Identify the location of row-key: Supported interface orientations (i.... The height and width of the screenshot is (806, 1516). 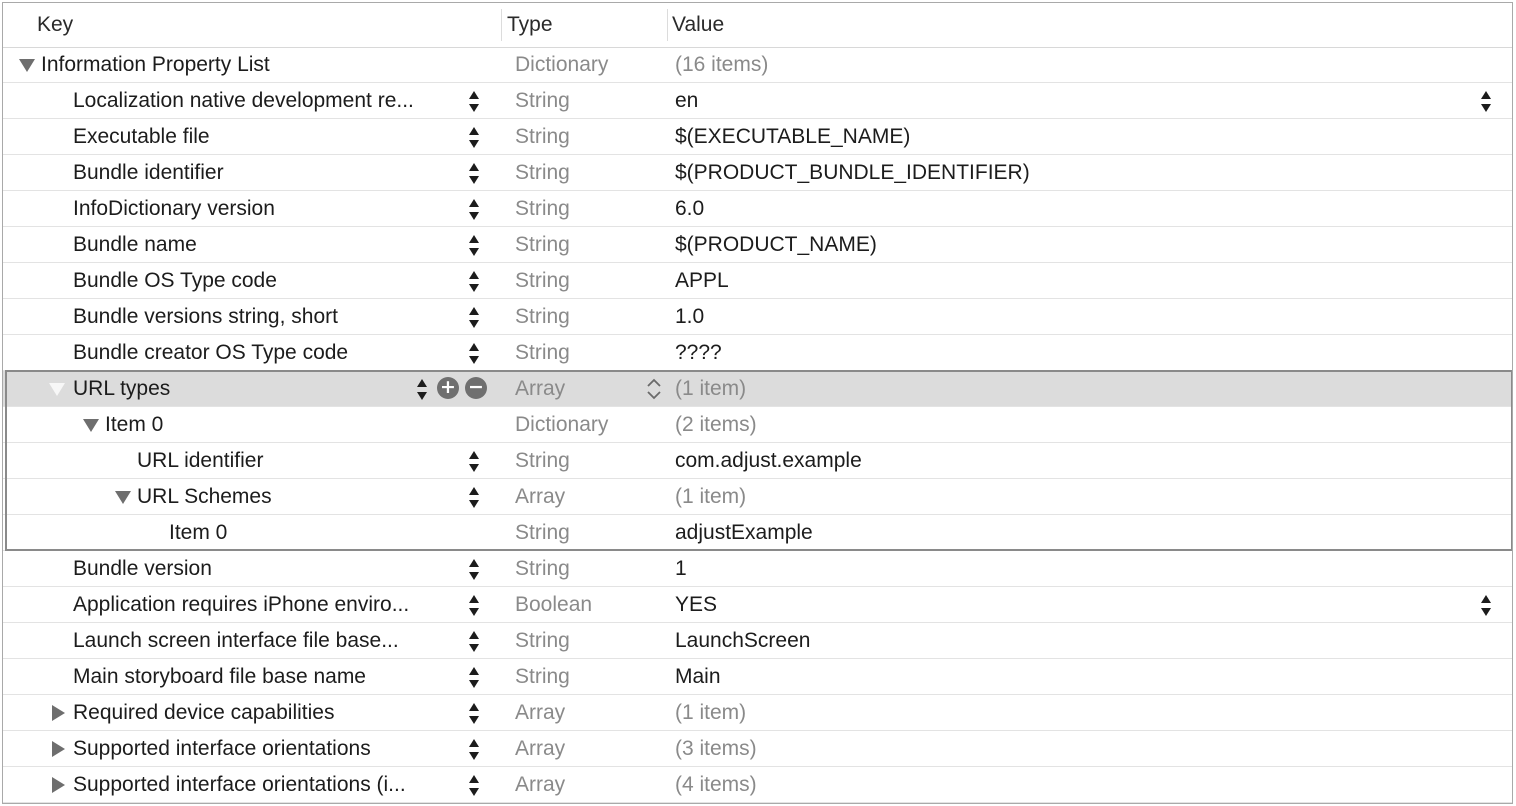
(239, 784).